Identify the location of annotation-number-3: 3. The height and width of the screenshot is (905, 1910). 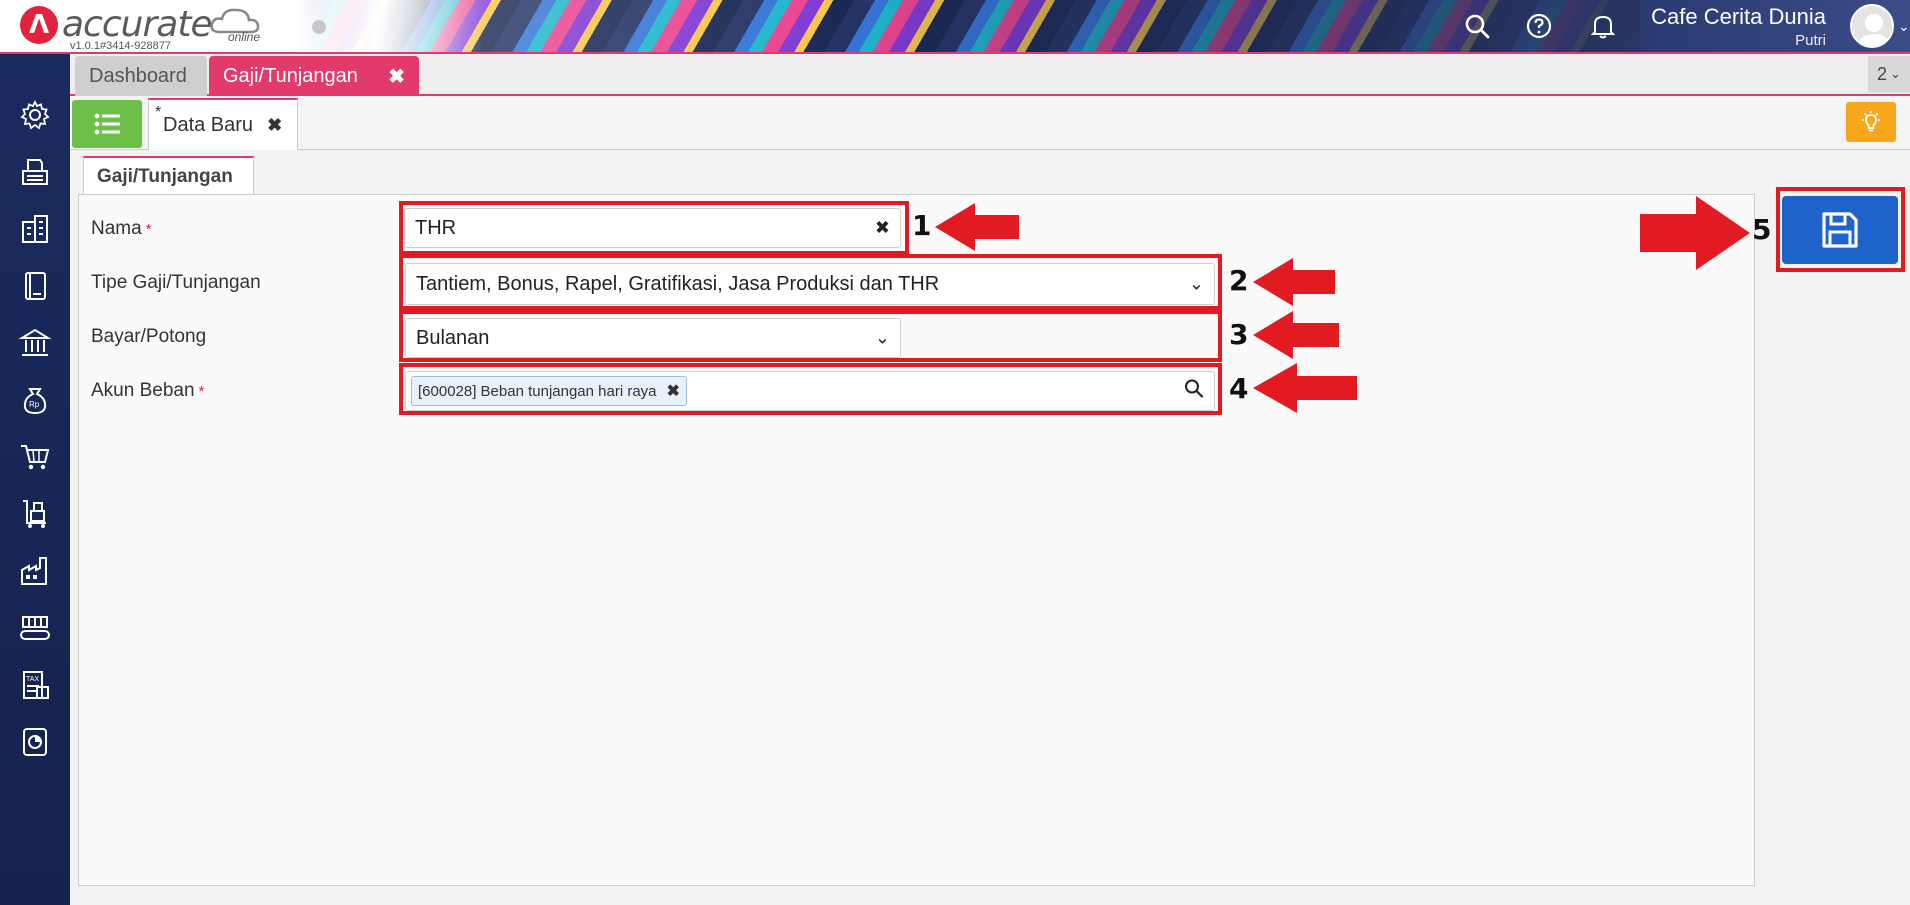
(1239, 334).